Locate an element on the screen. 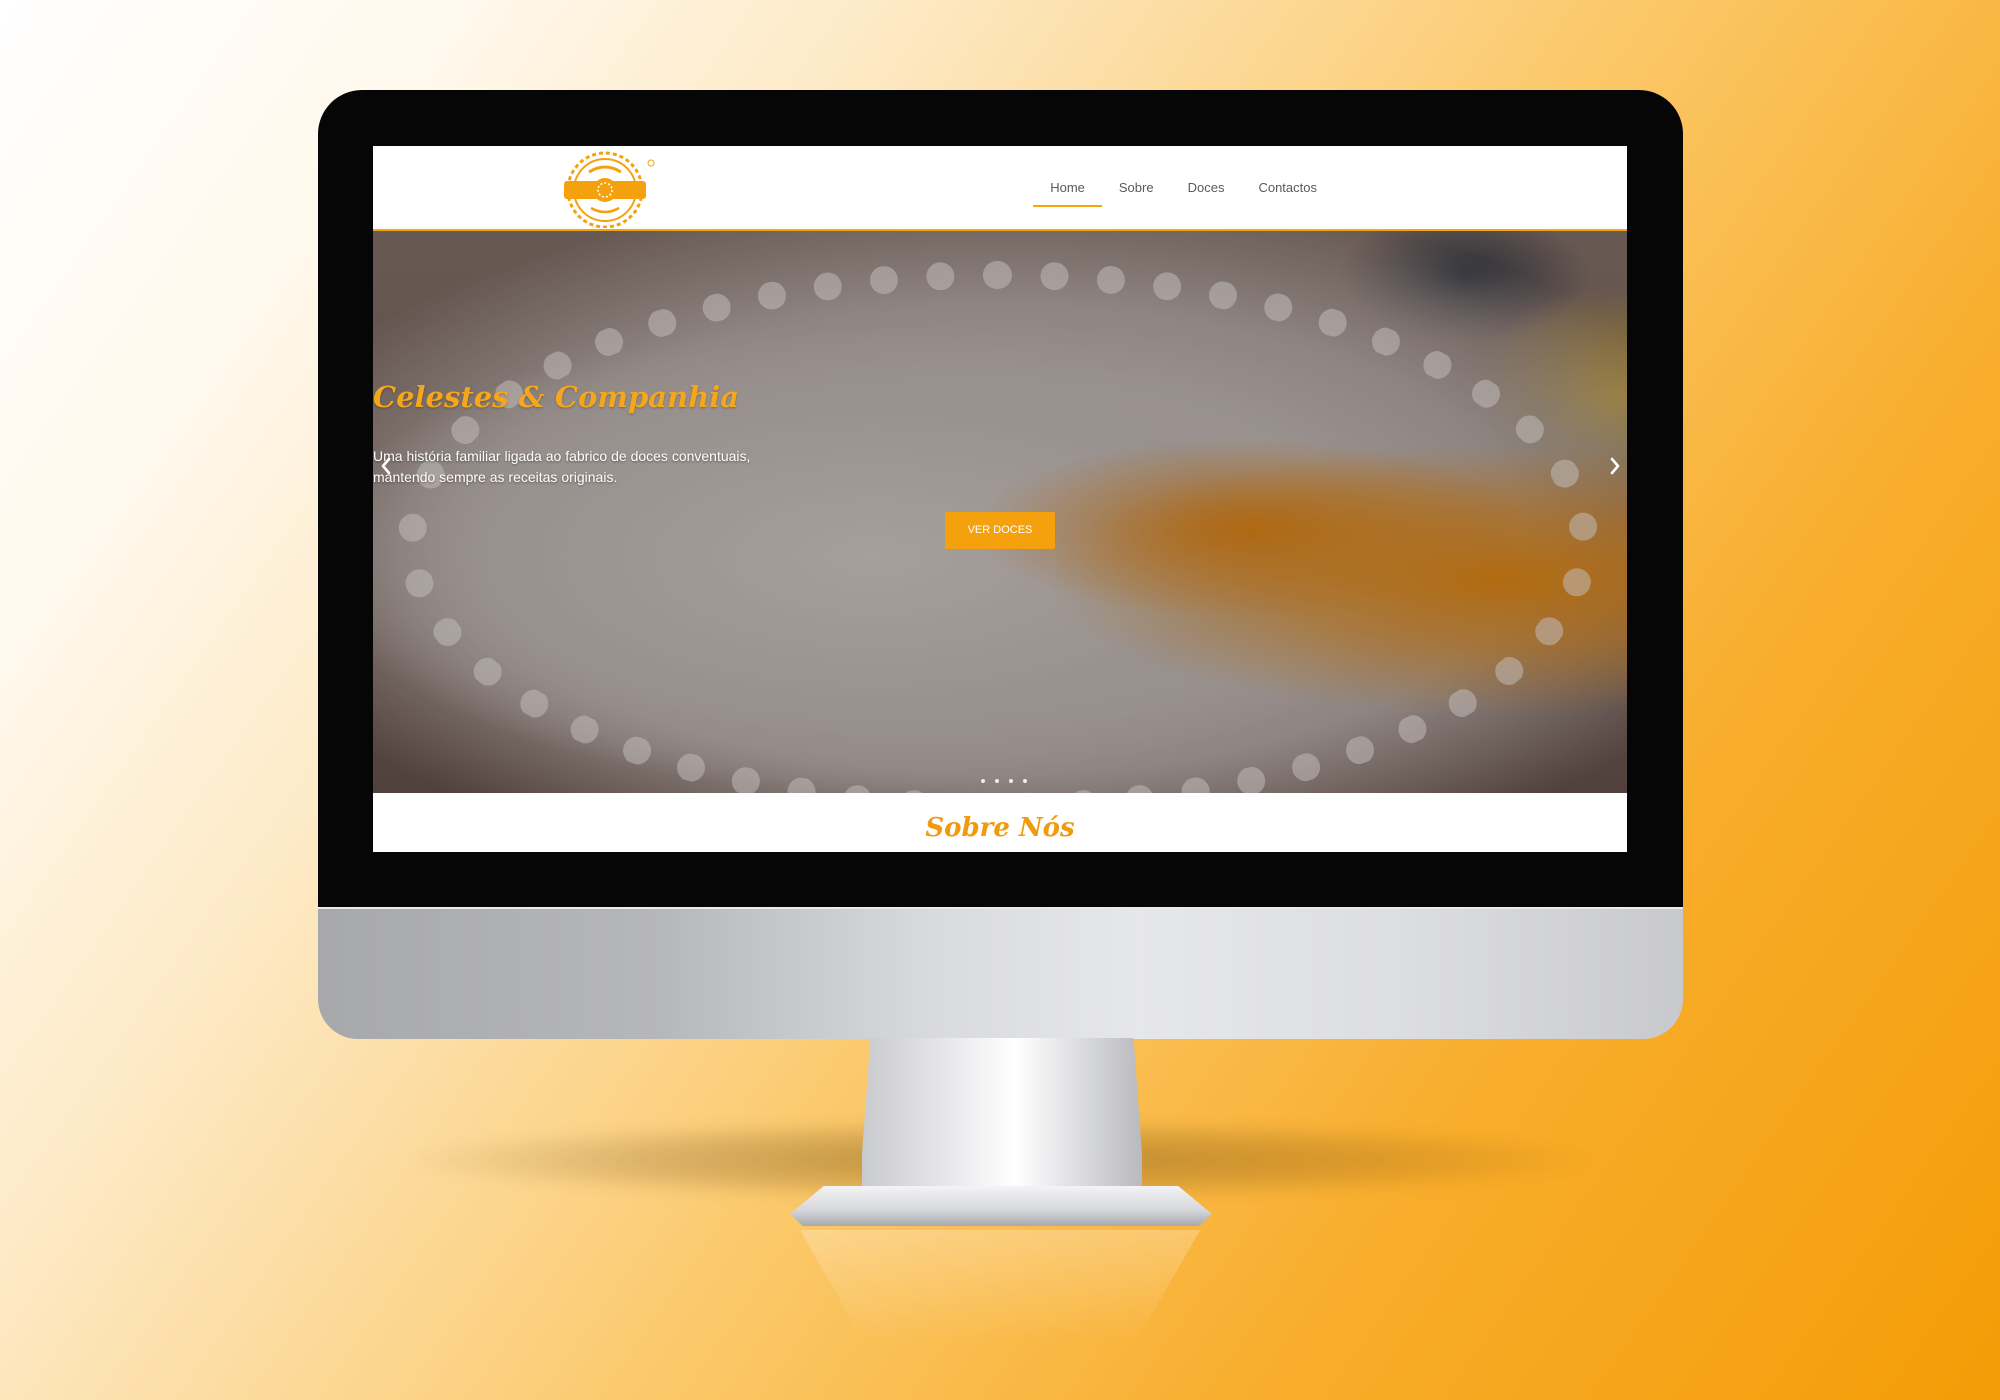 The height and width of the screenshot is (1400, 2000). monitor-stand-base is located at coordinates (1001, 1206).